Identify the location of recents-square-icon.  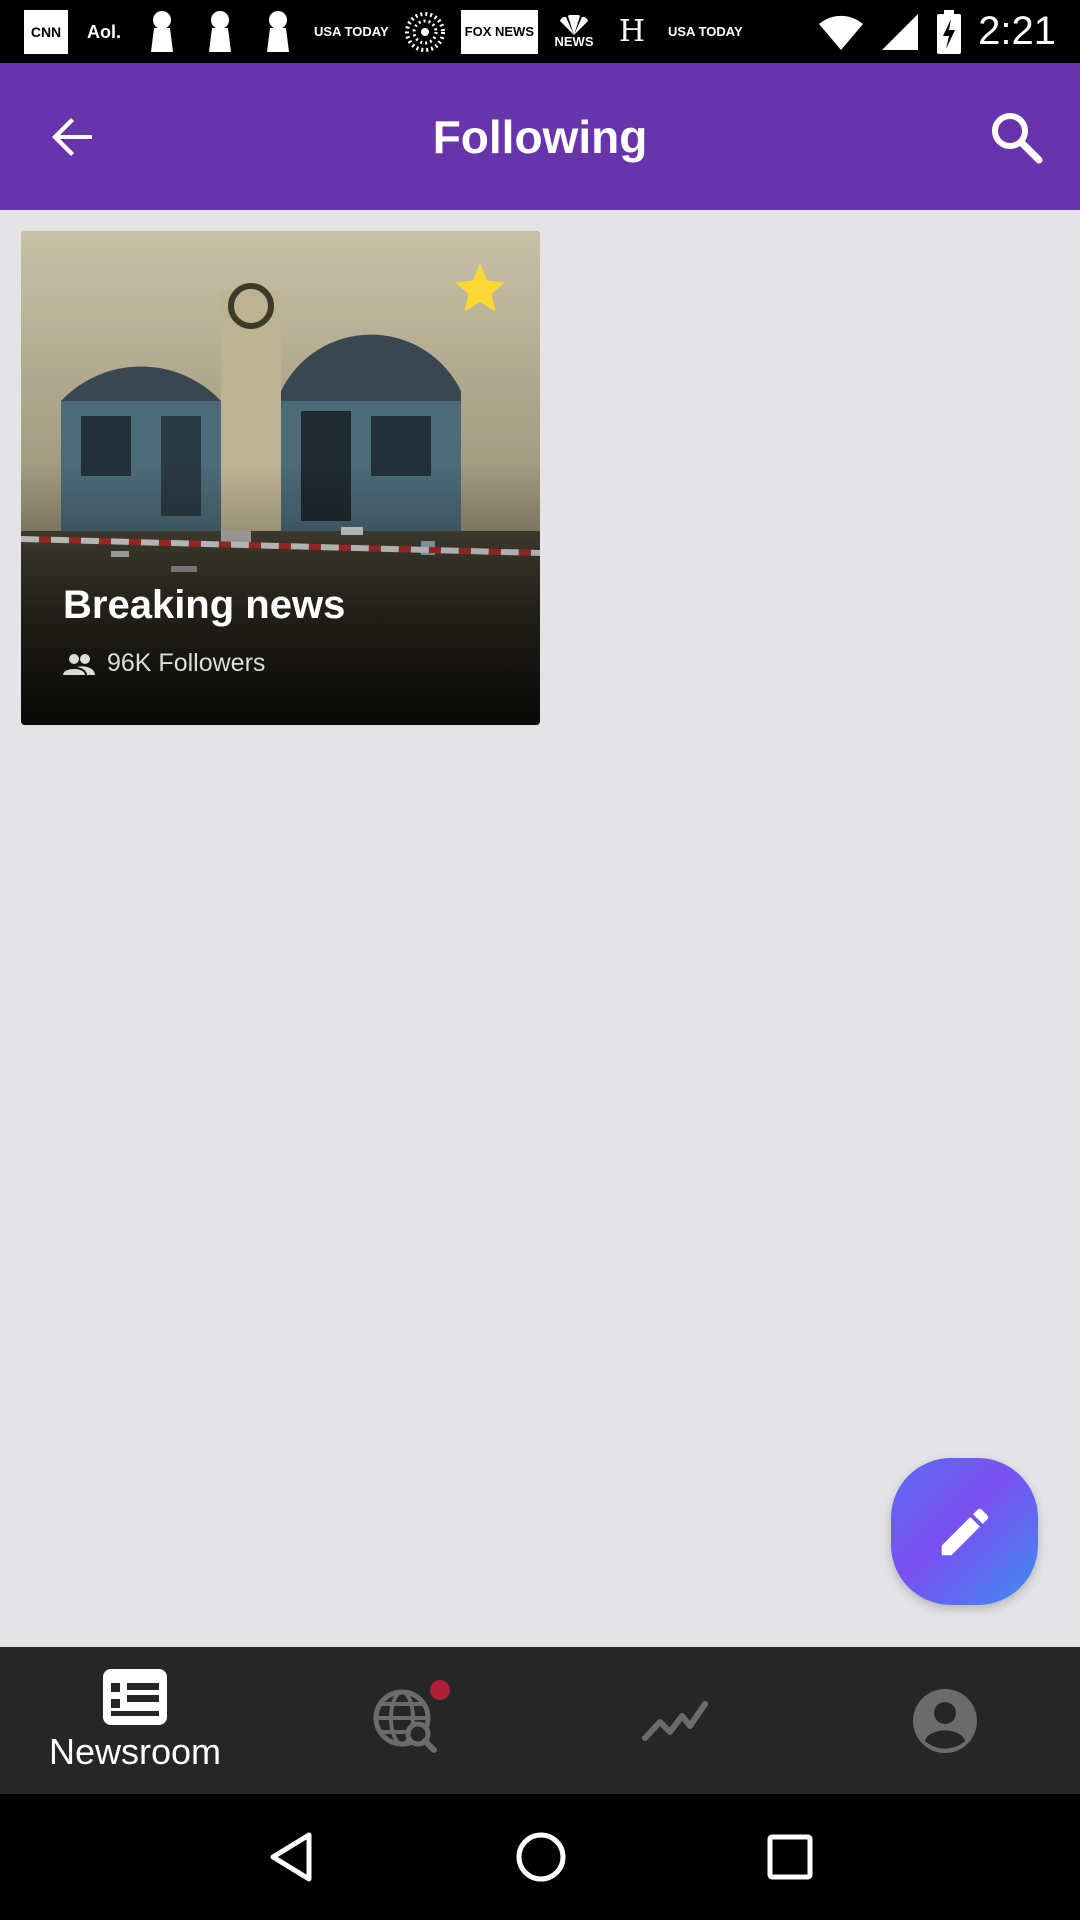
(790, 1857).